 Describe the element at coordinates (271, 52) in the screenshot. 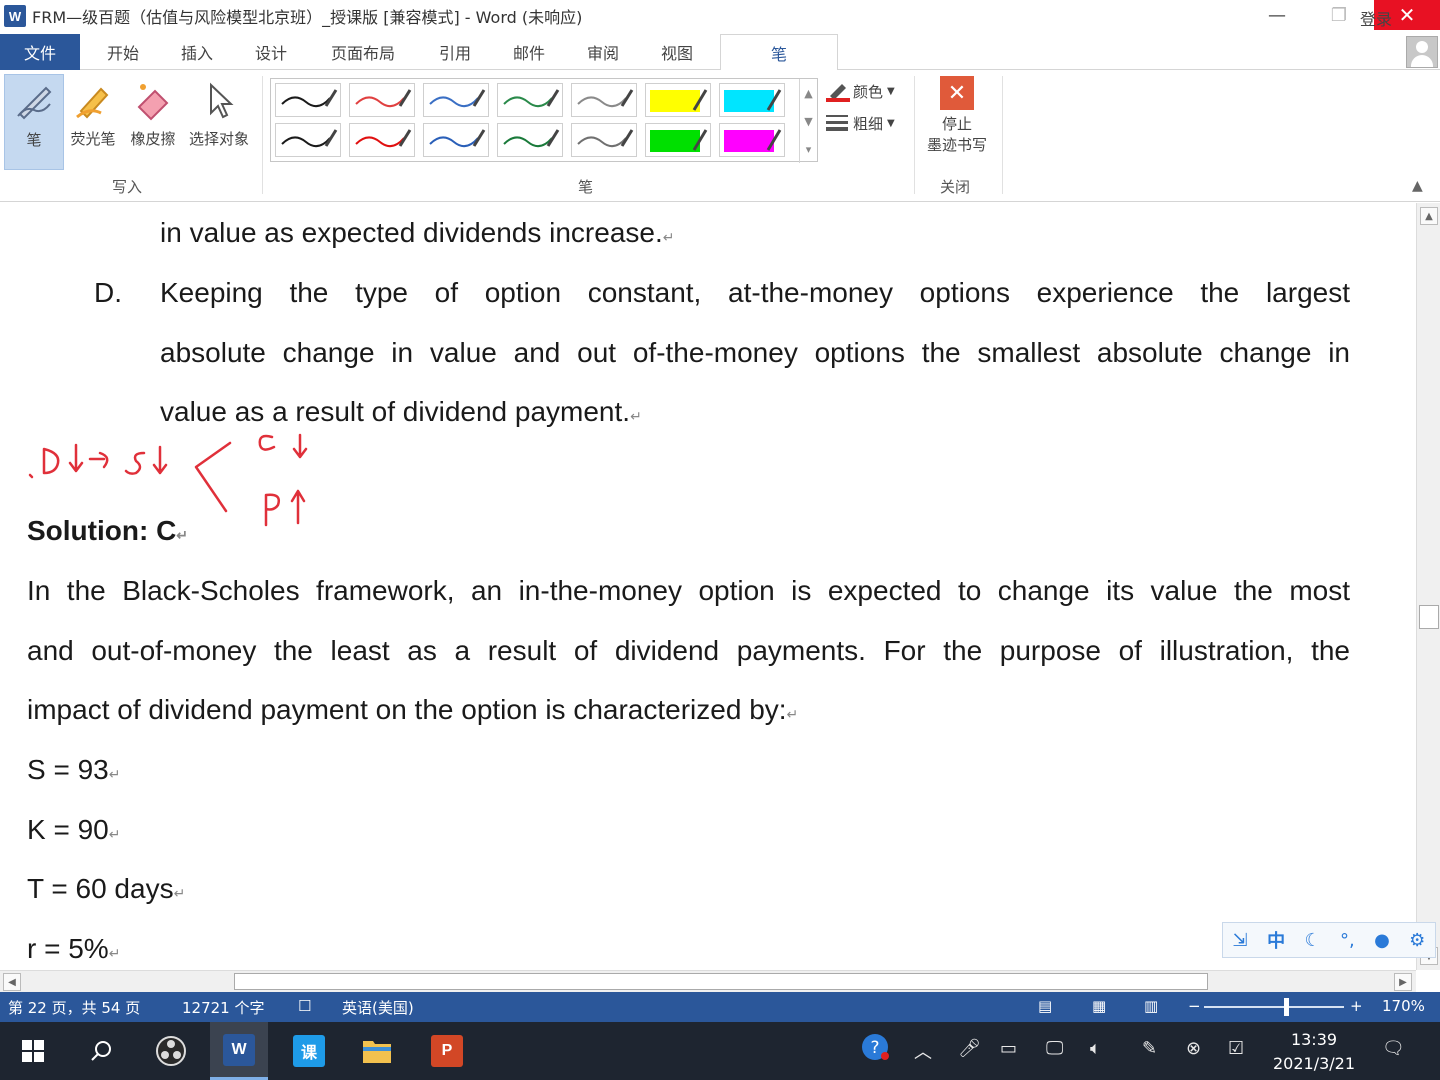

I see `tab-design: 设计` at that location.